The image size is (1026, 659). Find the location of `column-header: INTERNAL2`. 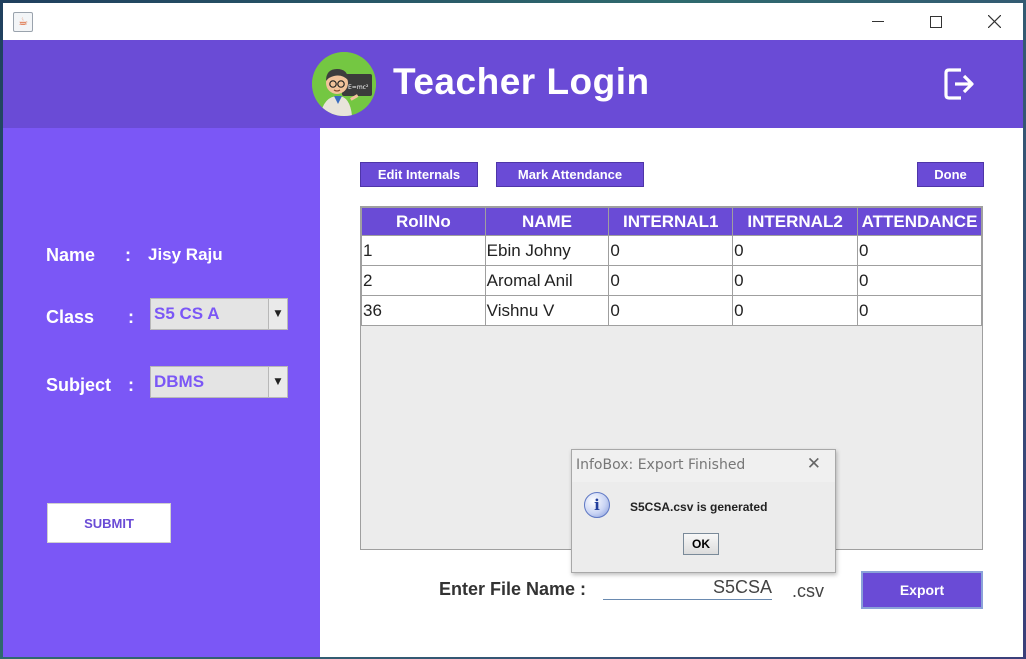

column-header: INTERNAL2 is located at coordinates (795, 221).